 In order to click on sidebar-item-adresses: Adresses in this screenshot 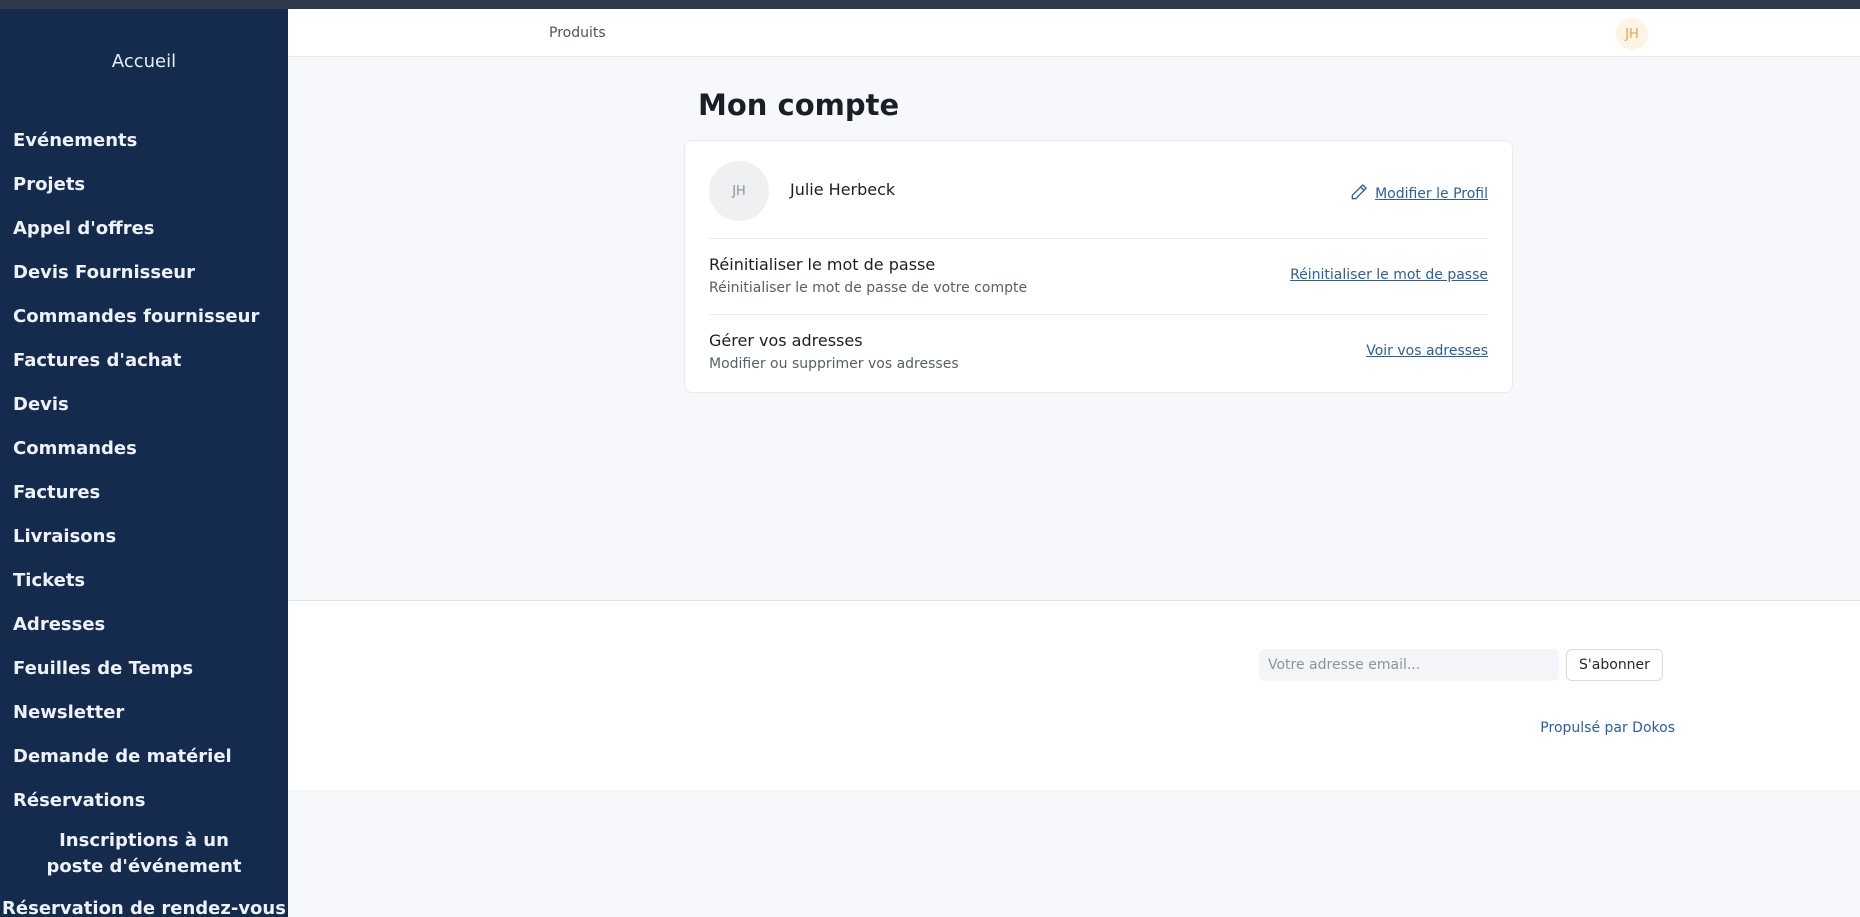, I will do `click(144, 624)`.